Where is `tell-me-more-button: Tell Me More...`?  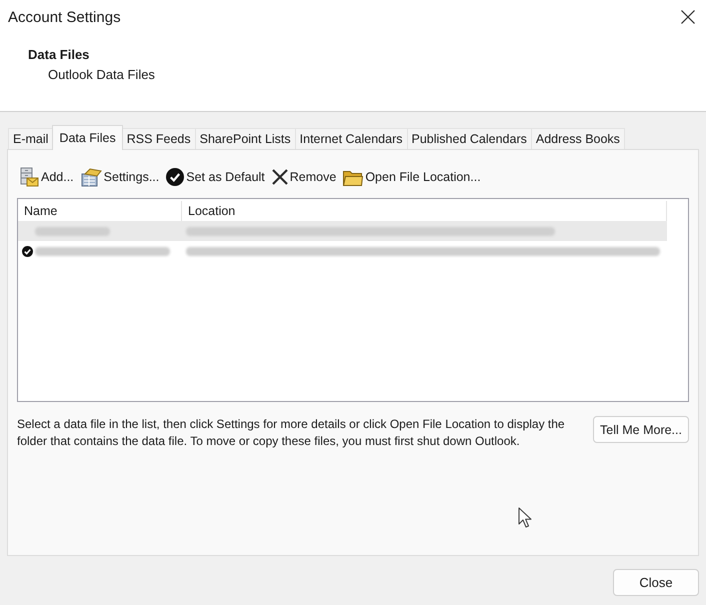 tell-me-more-button: Tell Me More... is located at coordinates (641, 429).